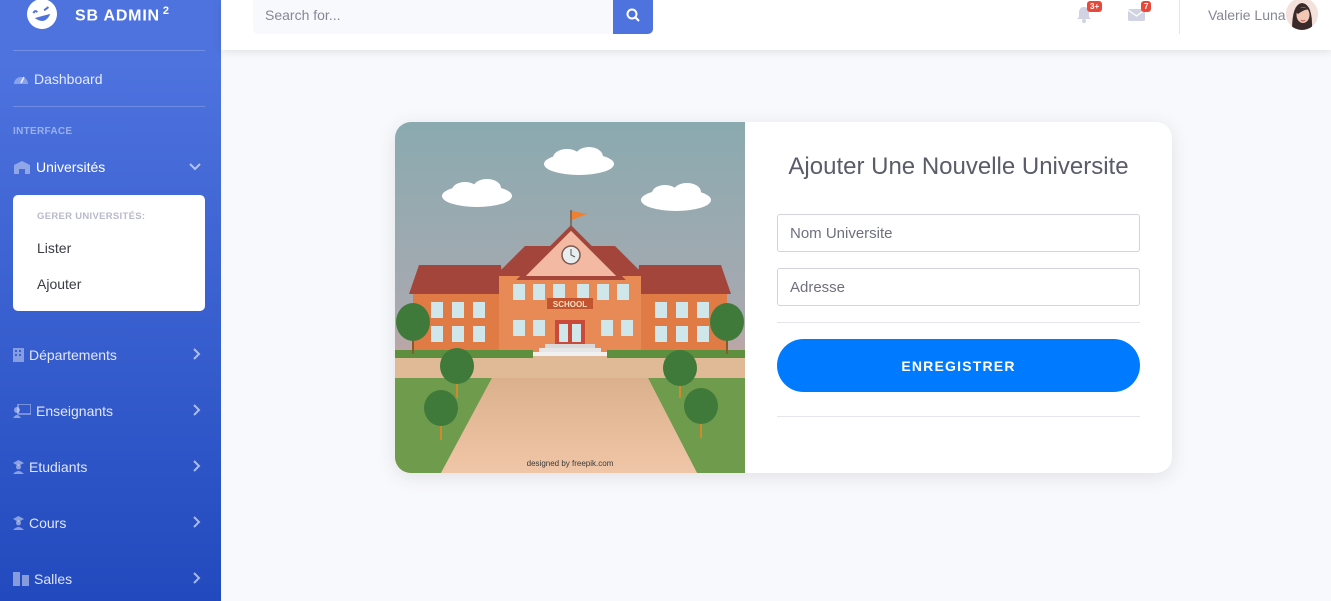 The height and width of the screenshot is (601, 1331). I want to click on avatar, so click(1302, 15).